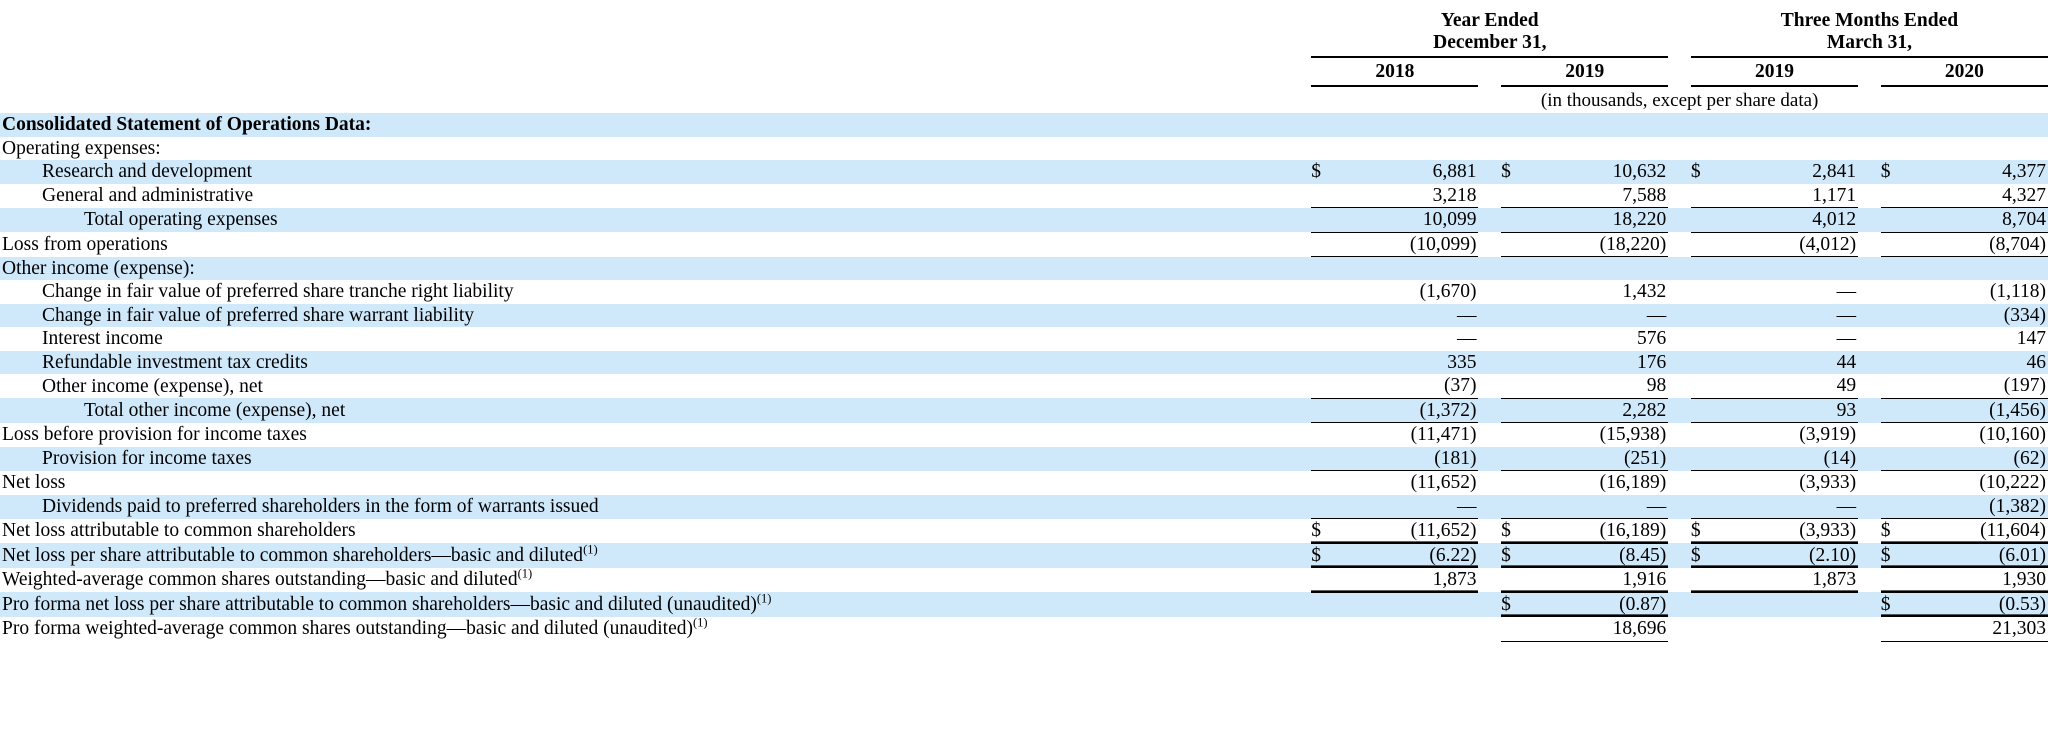 This screenshot has width=2048, height=730. What do you see at coordinates (1601, 580) in the screenshot?
I see `cell-value: 1,916` at bounding box center [1601, 580].